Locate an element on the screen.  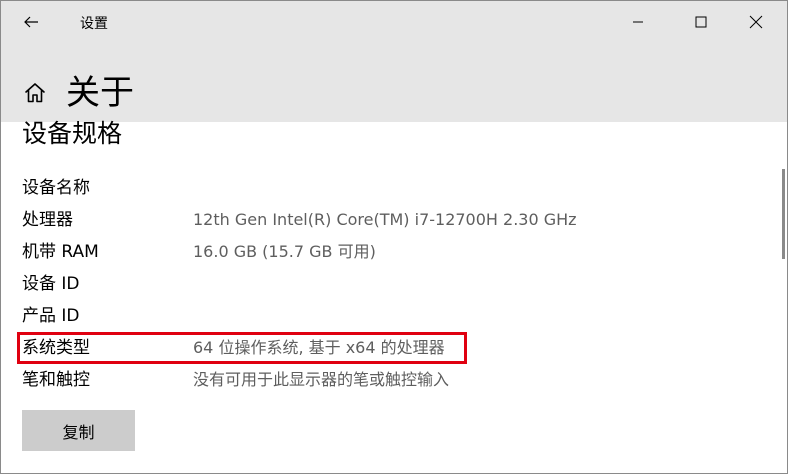
spec-row-pen-touch: 笔和触控 没有可用于此显示器的笔或触控输入 is located at coordinates (302, 380).